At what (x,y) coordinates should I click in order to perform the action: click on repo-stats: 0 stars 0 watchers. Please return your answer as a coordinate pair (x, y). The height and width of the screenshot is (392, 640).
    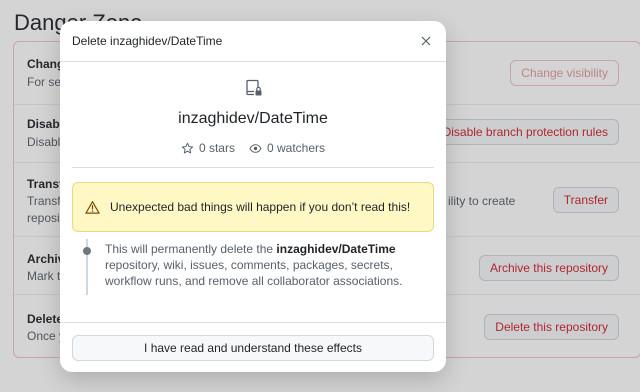
    Looking at the image, I should click on (253, 148).